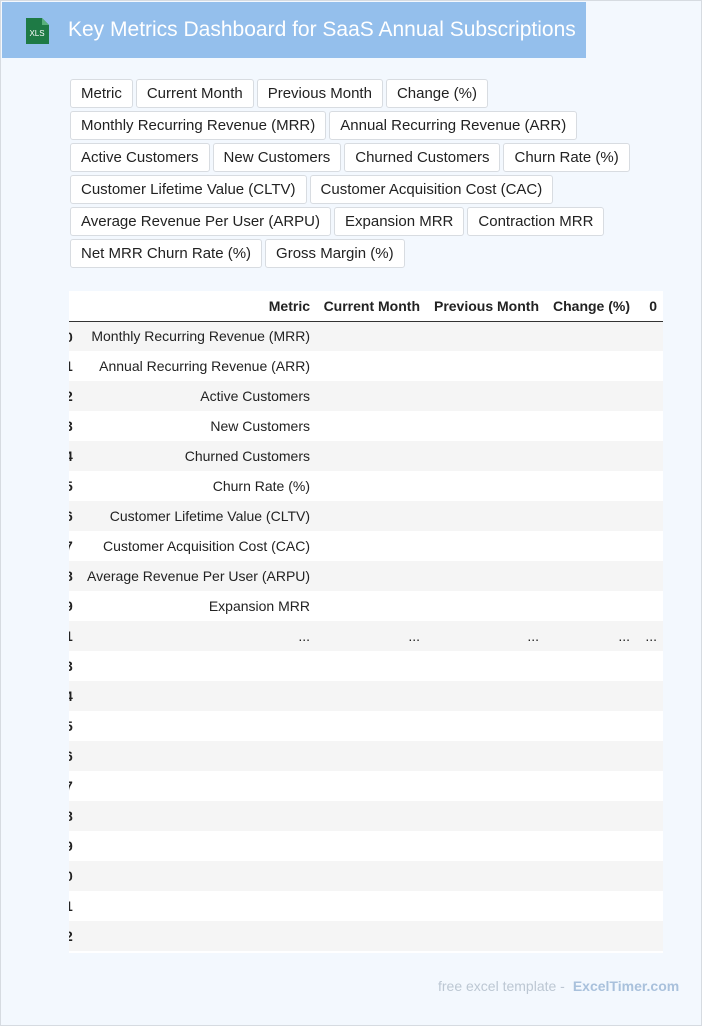 The width and height of the screenshot is (702, 1026). What do you see at coordinates (204, 366) in the screenshot?
I see `table-cell: Annual Recurring Revenue (ARR)` at bounding box center [204, 366].